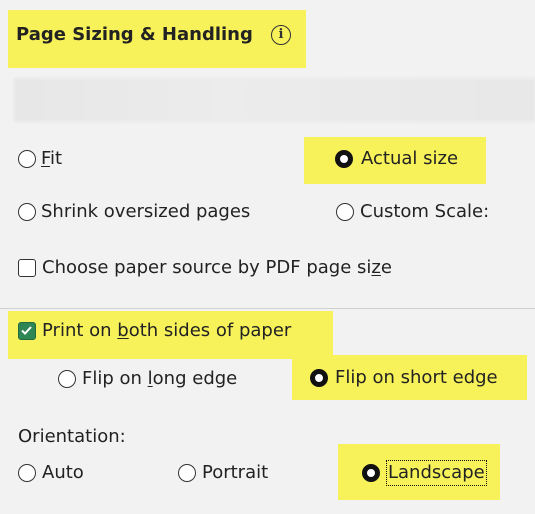 Image resolution: width=535 pixels, height=514 pixels. I want to click on orientation-auto-label: Auto, so click(63, 473).